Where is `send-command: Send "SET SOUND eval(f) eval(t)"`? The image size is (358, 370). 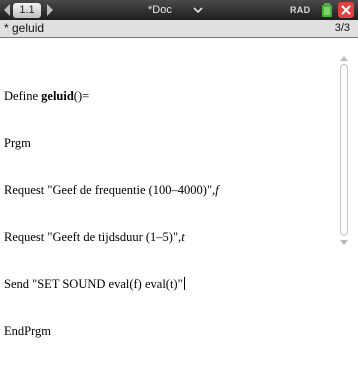 send-command: Send "SET SOUND eval(f) eval(t)" is located at coordinates (93, 284).